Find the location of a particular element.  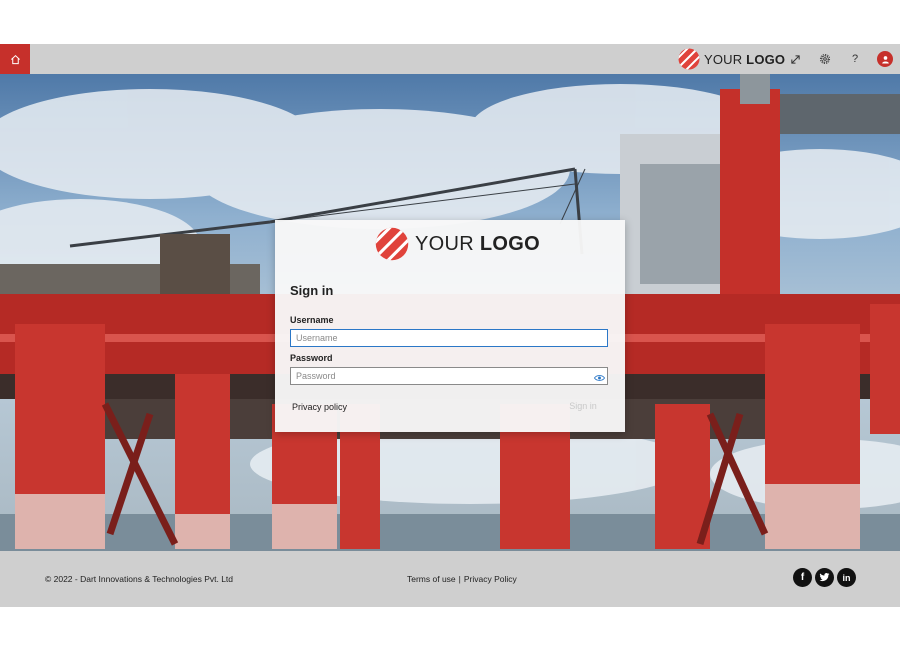

linkedin-icon: in is located at coordinates (846, 577).